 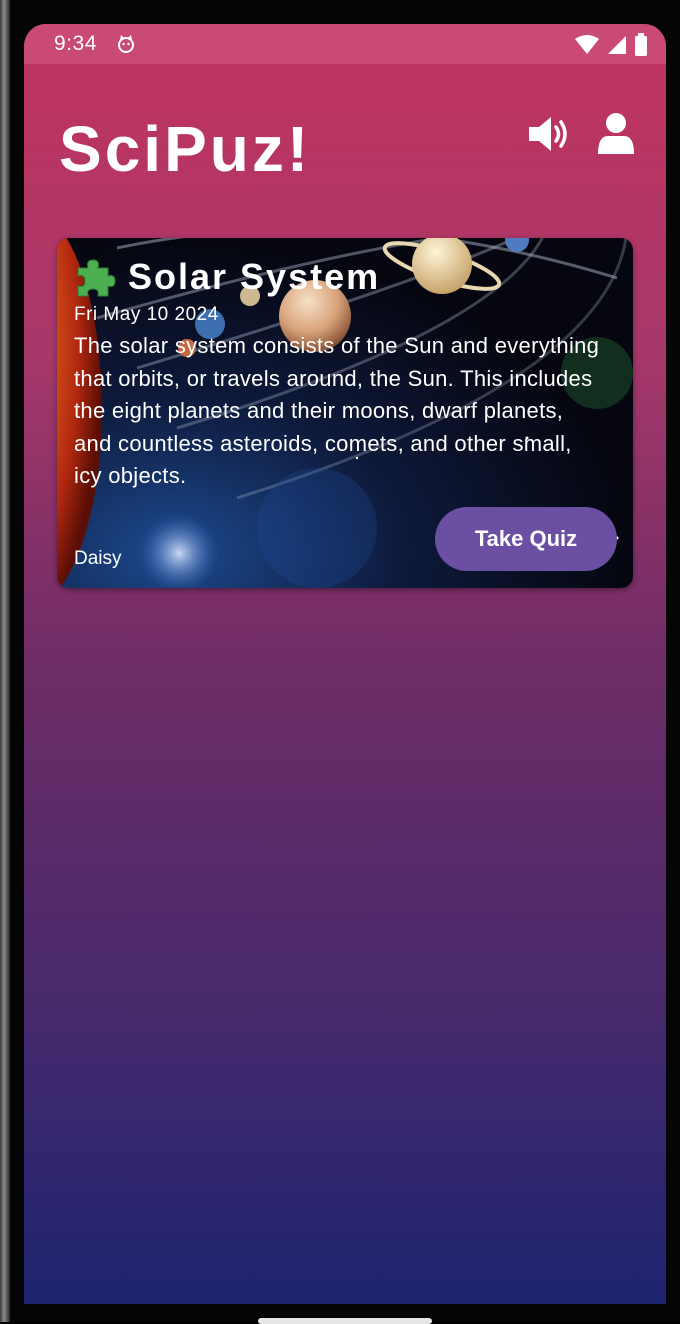 I want to click on puzzle-title: Solar System, so click(x=254, y=276).